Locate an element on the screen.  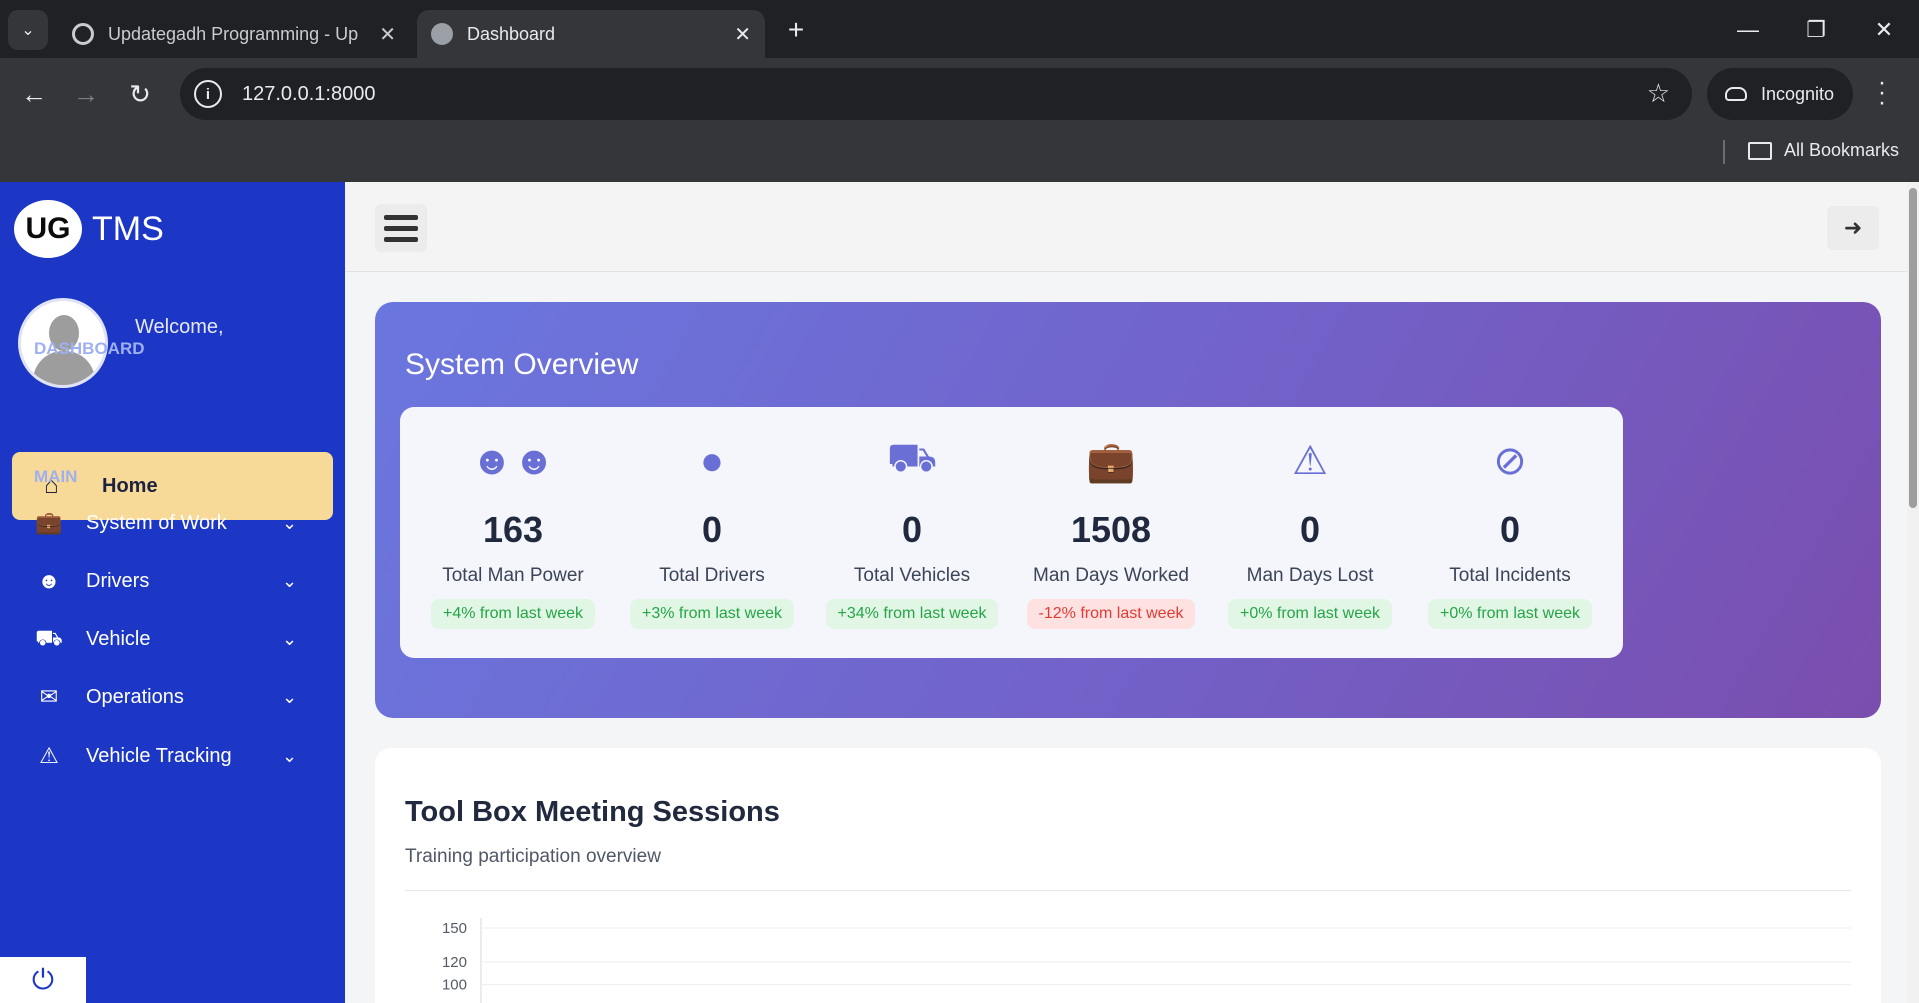
warning-icon: ⚠ is located at coordinates (1310, 461).